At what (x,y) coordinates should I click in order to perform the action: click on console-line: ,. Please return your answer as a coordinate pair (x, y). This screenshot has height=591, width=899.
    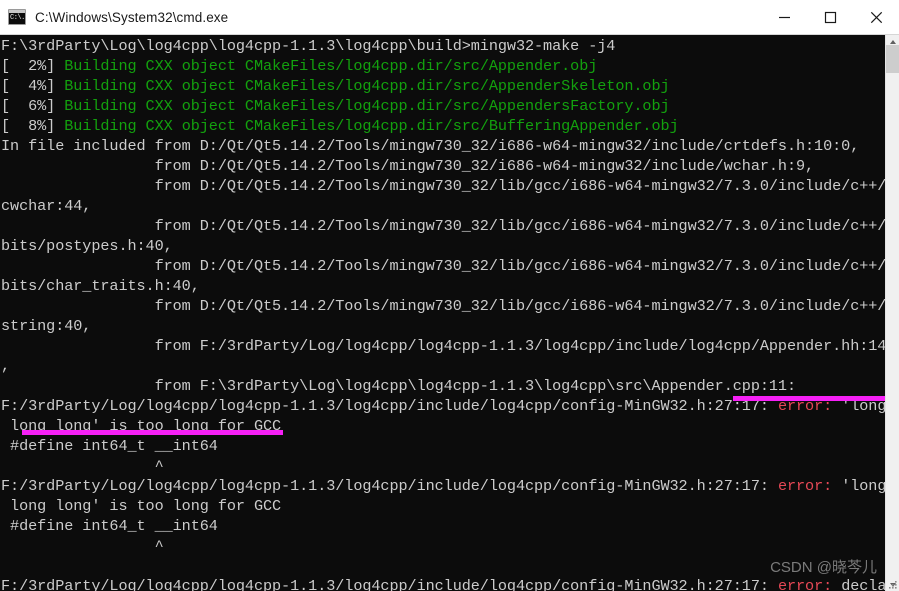
    Looking at the image, I should click on (442, 366).